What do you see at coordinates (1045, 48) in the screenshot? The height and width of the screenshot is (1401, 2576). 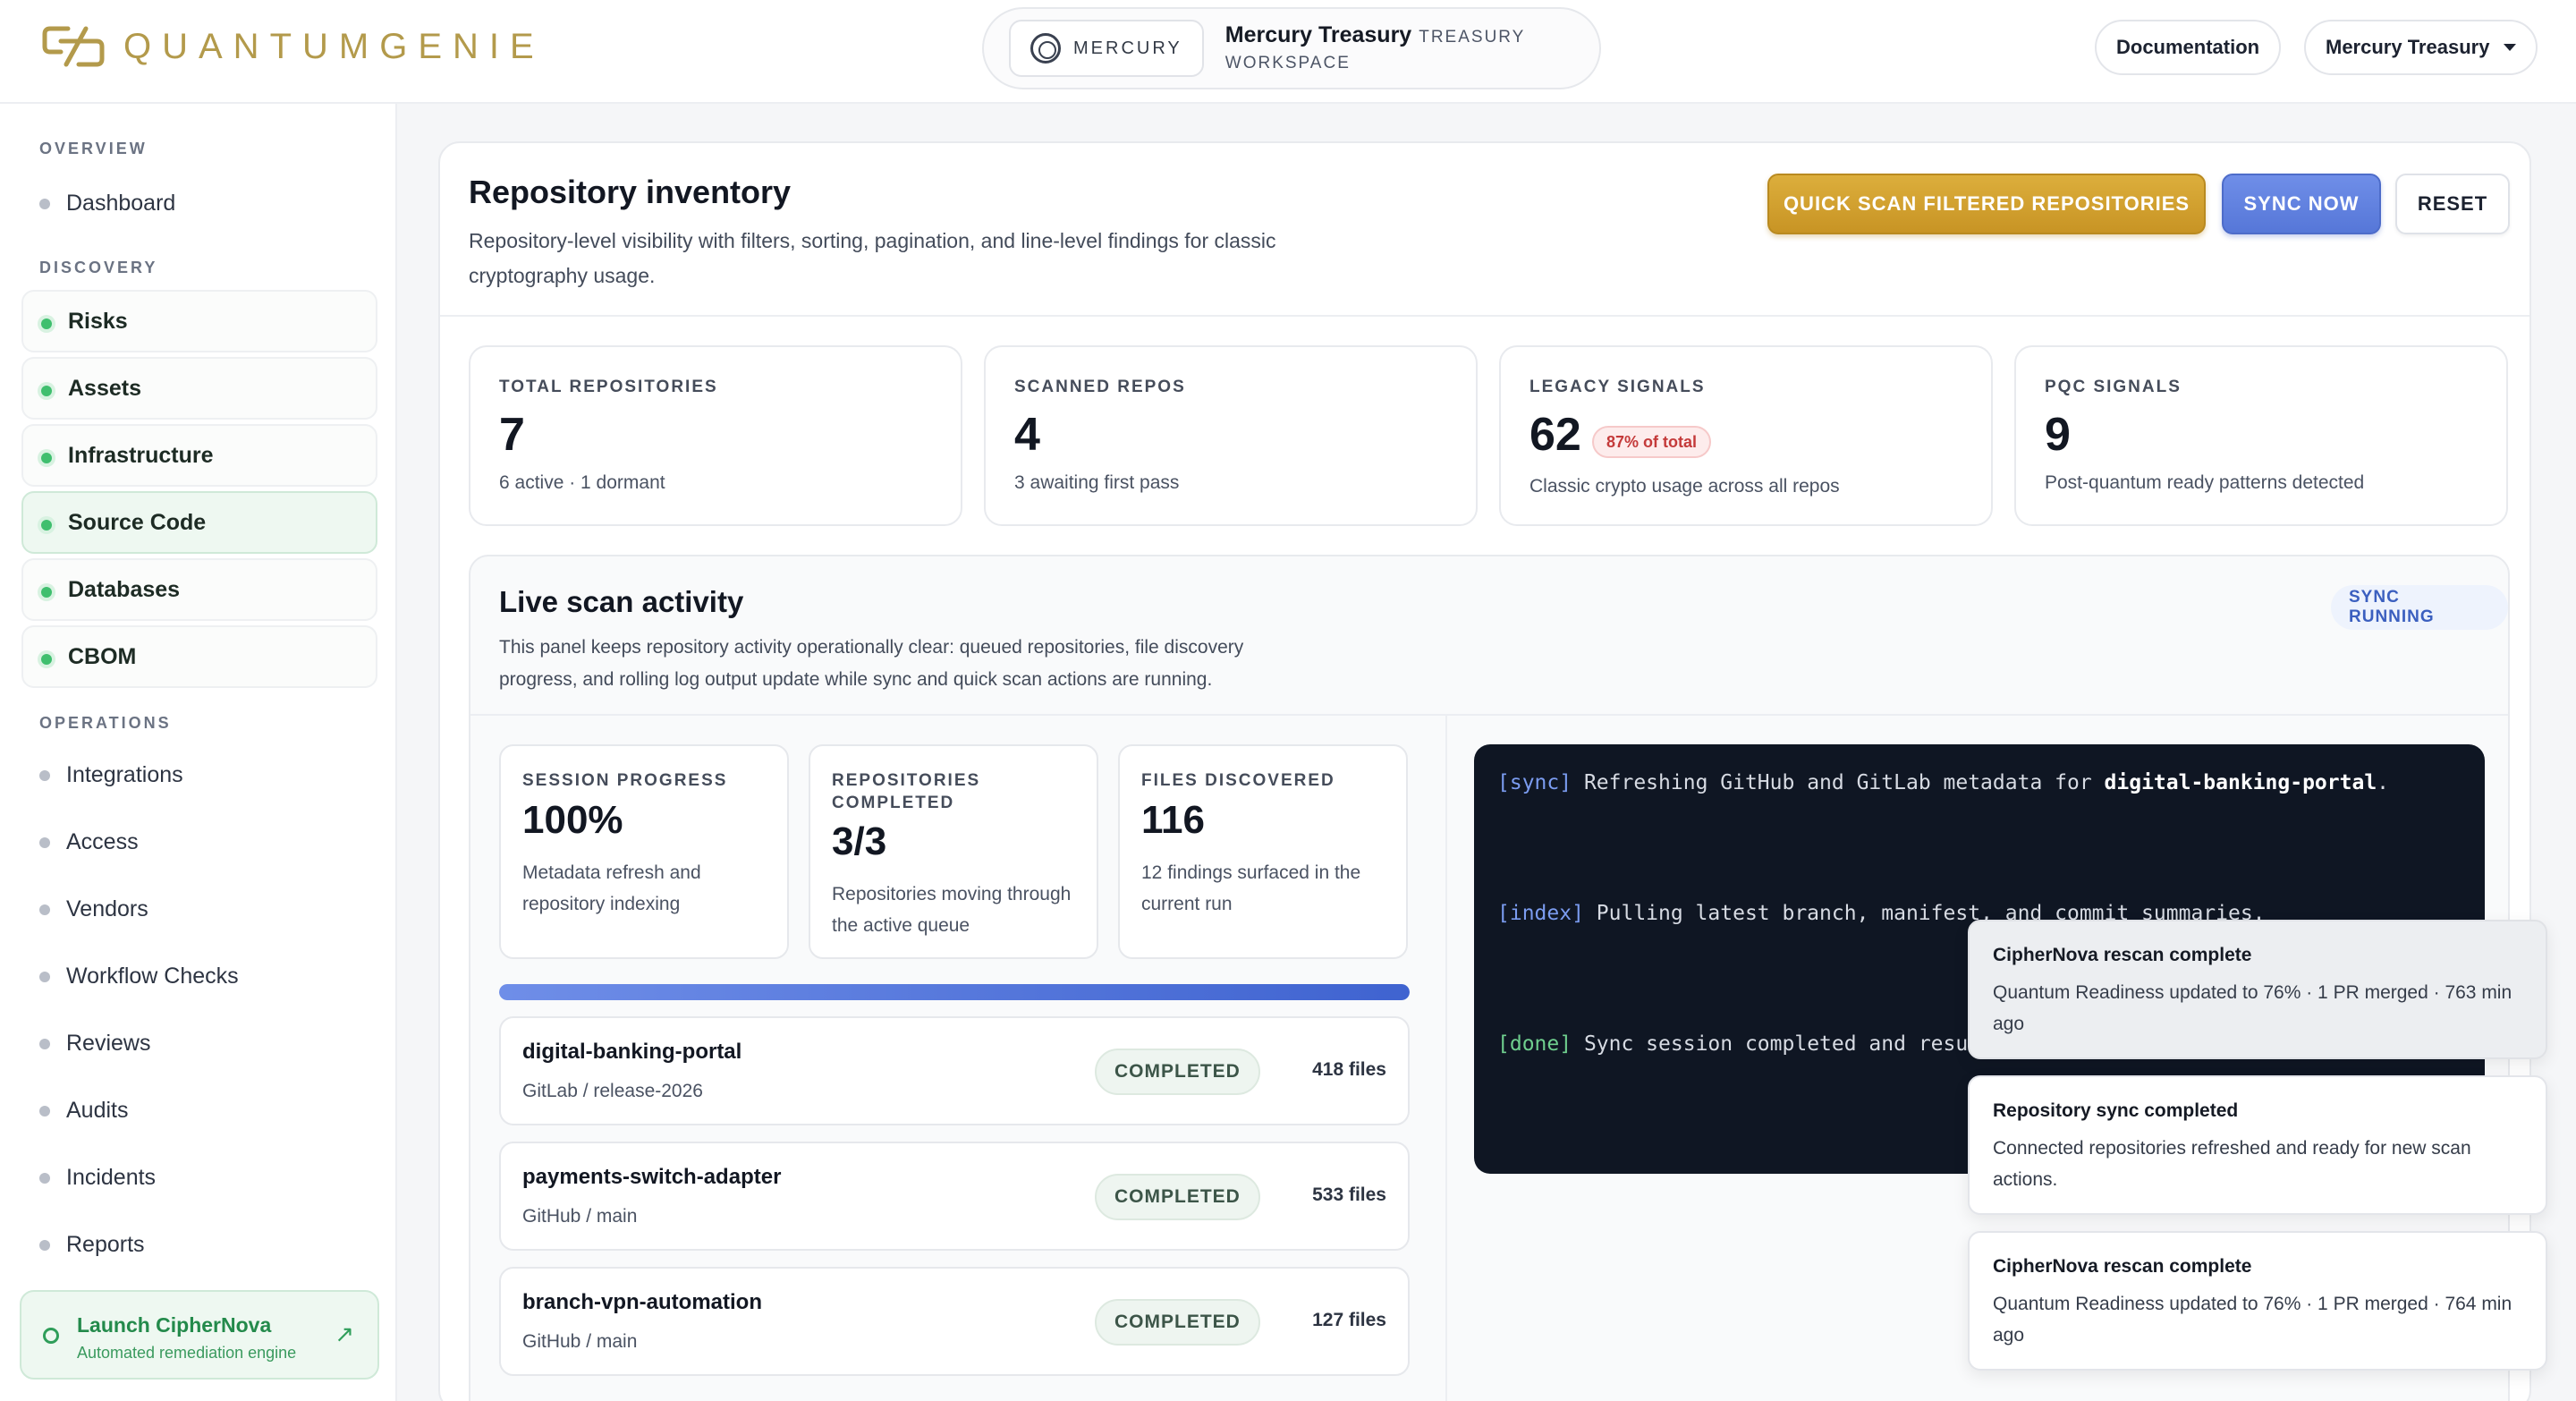 I see `mercury-logo-icon` at bounding box center [1045, 48].